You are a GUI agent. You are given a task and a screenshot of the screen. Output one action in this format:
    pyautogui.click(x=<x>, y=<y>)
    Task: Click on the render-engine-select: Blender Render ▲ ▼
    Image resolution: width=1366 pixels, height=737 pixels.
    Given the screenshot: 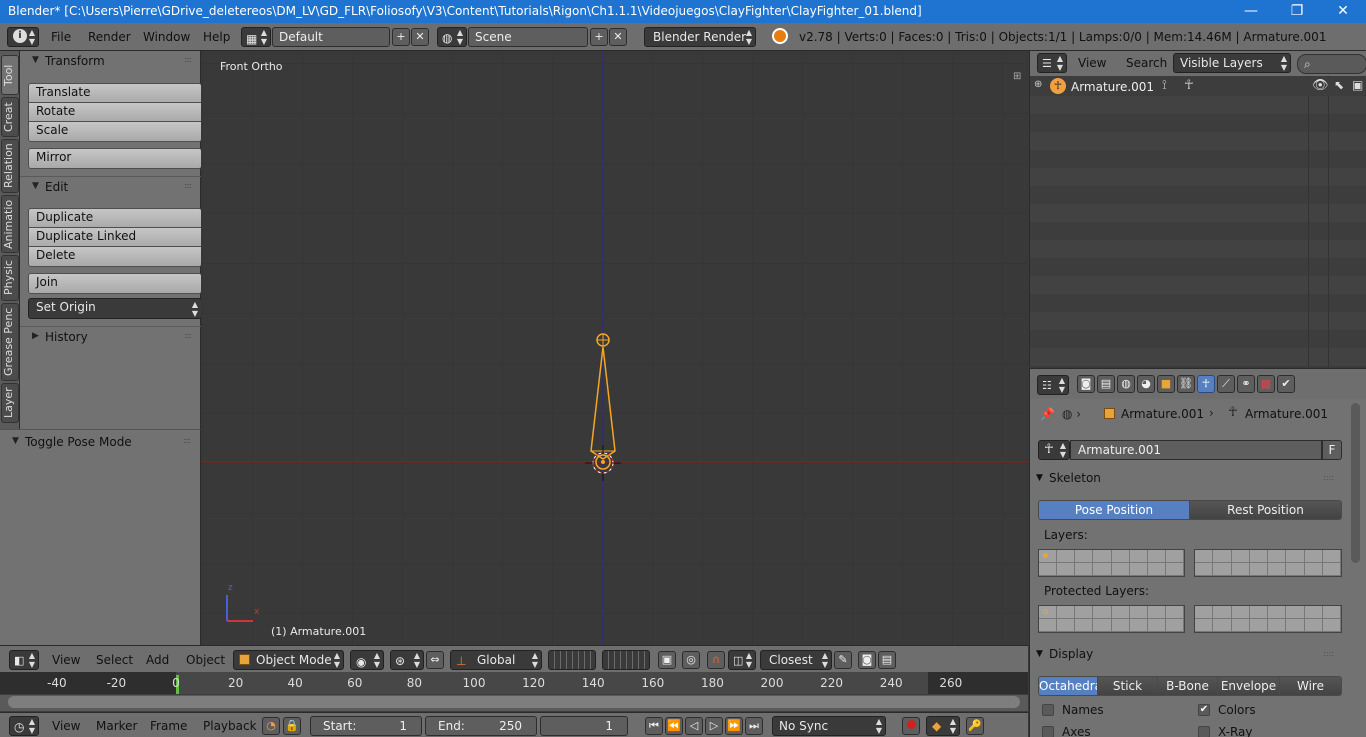 What is the action you would take?
    pyautogui.click(x=700, y=37)
    